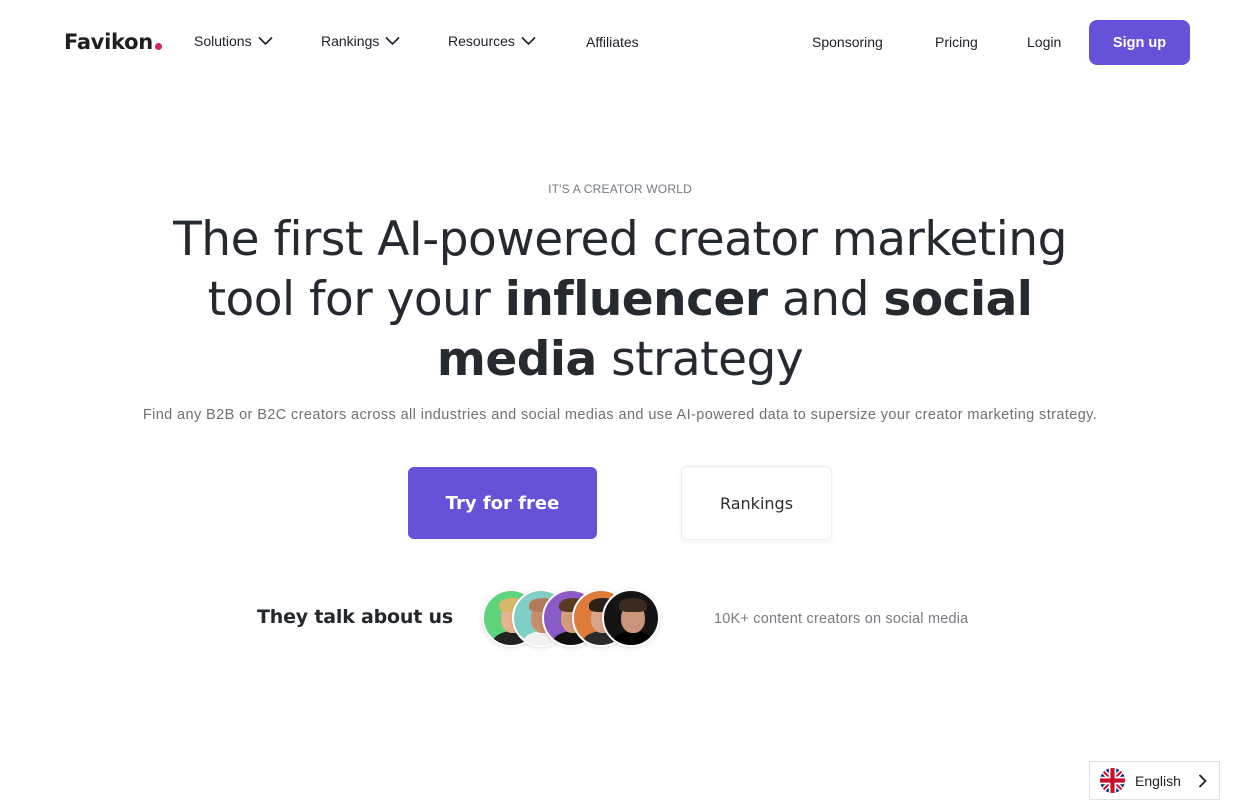  What do you see at coordinates (108, 42) in the screenshot?
I see `logo-text: Favikon` at bounding box center [108, 42].